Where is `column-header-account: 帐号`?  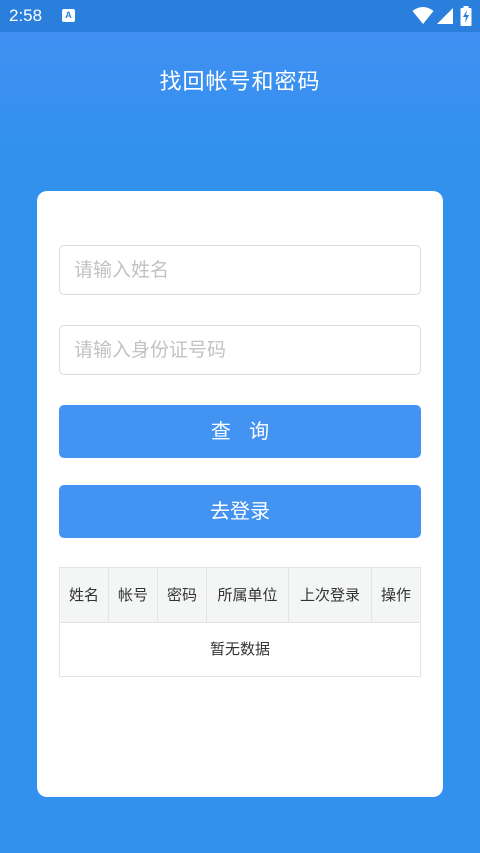
column-header-account: 帐号 is located at coordinates (133, 595).